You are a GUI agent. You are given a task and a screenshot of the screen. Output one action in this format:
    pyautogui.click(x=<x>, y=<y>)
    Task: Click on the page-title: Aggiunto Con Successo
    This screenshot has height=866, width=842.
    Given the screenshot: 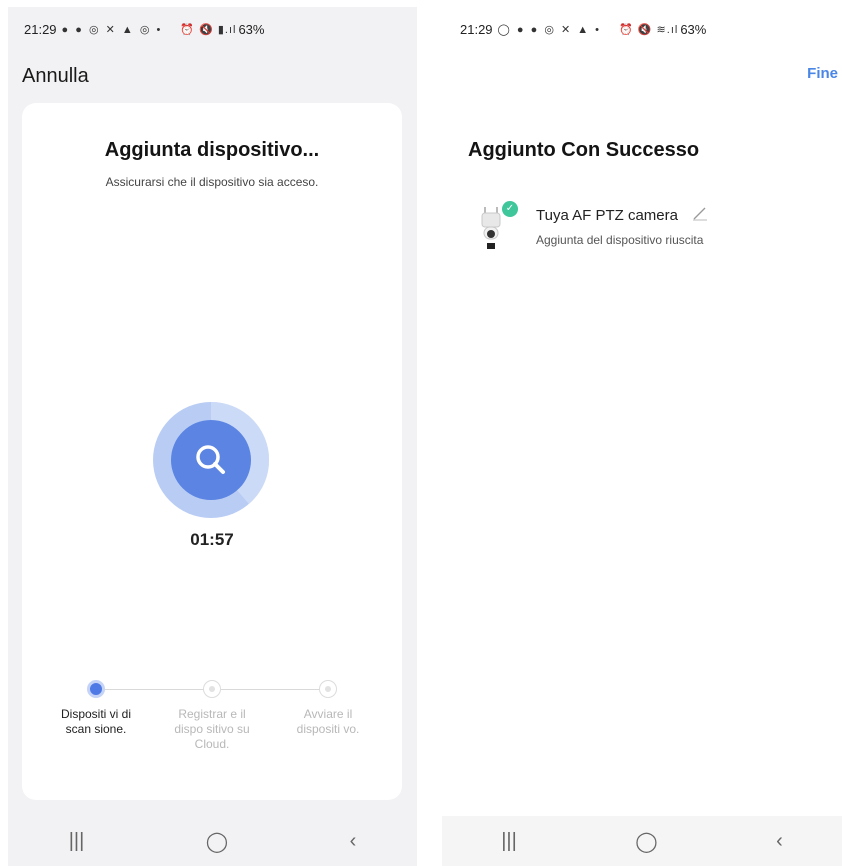 What is the action you would take?
    pyautogui.click(x=584, y=150)
    